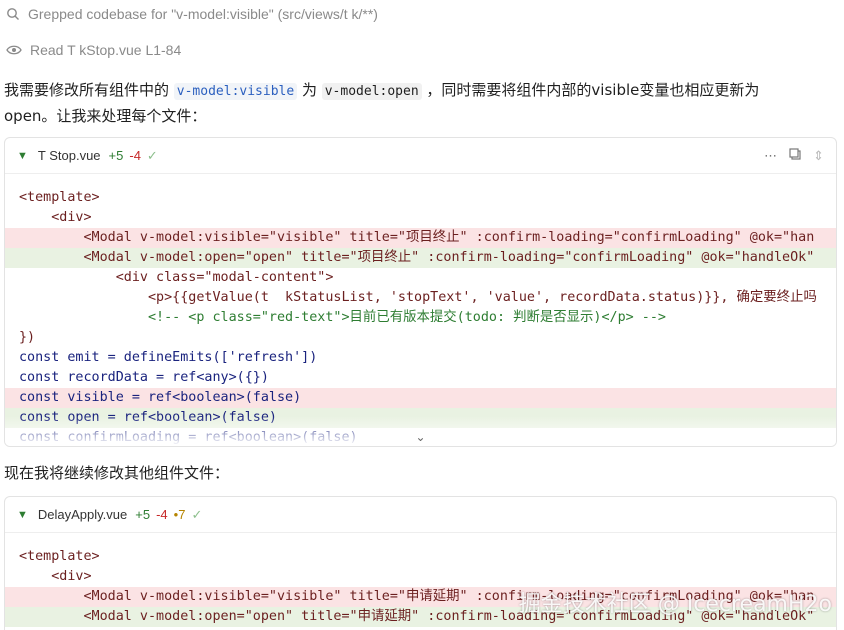 The height and width of the screenshot is (630, 844). What do you see at coordinates (795, 155) in the screenshot?
I see `copy-icon` at bounding box center [795, 155].